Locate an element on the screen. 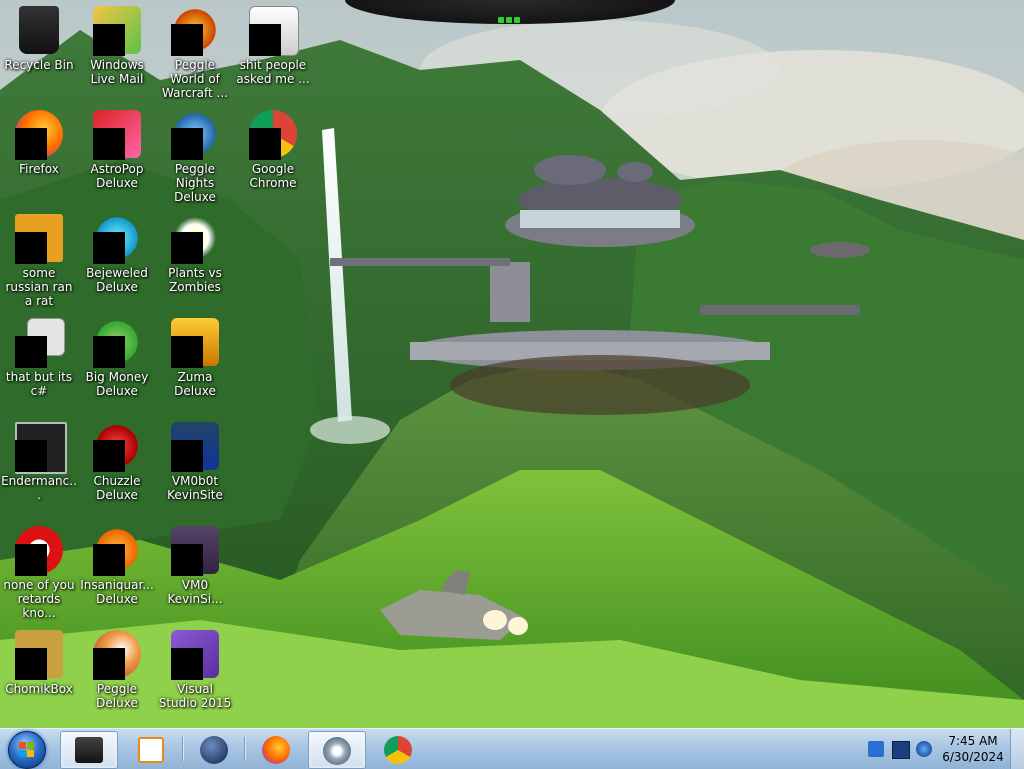  chomikbox-icon is located at coordinates (39, 655).